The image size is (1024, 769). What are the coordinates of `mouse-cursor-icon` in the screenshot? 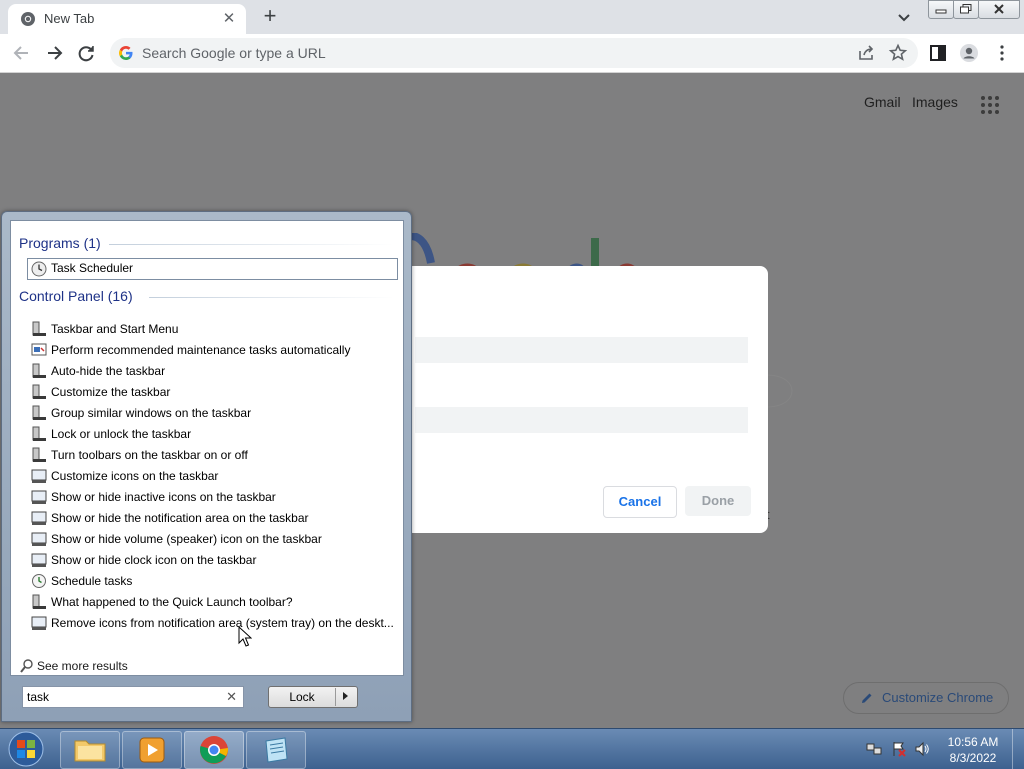 It's located at (245, 636).